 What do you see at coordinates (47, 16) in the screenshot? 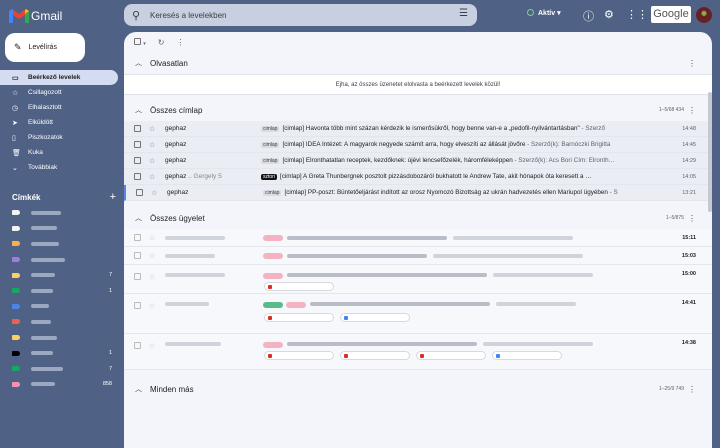
I see `app-title: Gmail` at bounding box center [47, 16].